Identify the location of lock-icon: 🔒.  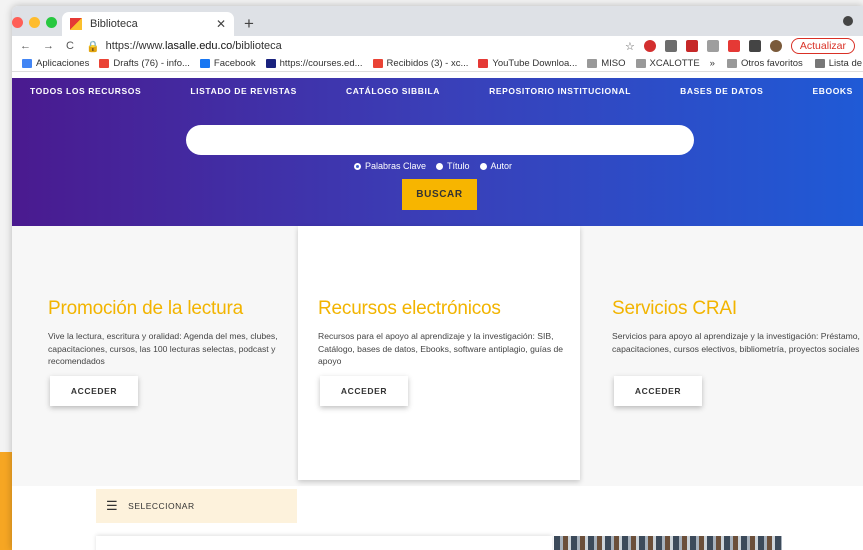
(92, 46).